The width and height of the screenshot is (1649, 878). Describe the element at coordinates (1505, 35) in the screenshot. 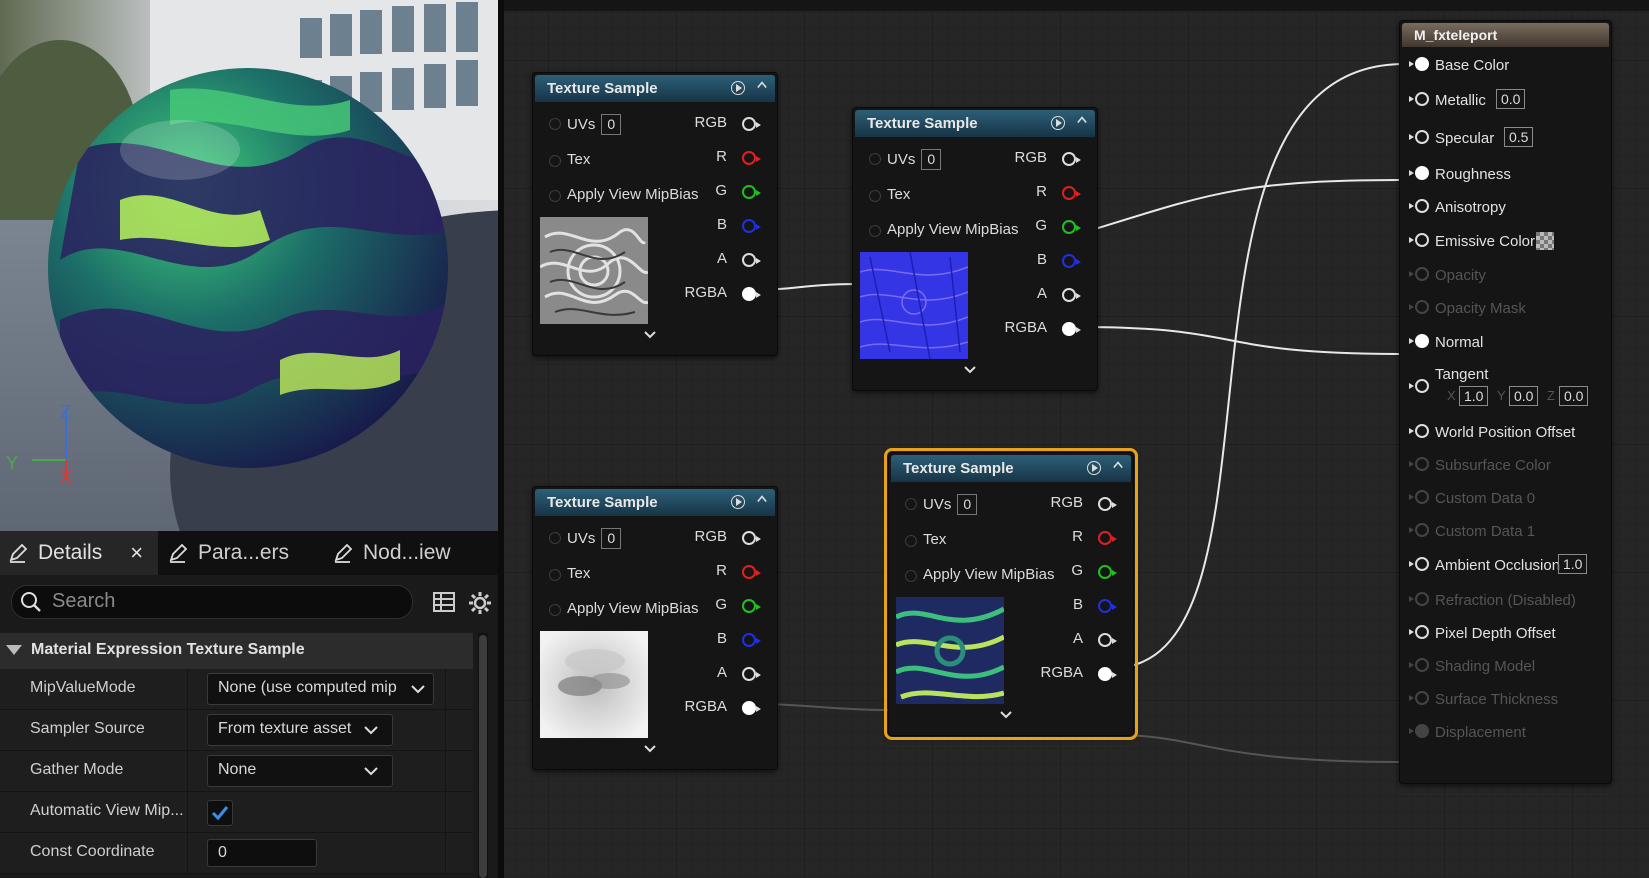

I see `material-node-header: M_fxteleport` at that location.